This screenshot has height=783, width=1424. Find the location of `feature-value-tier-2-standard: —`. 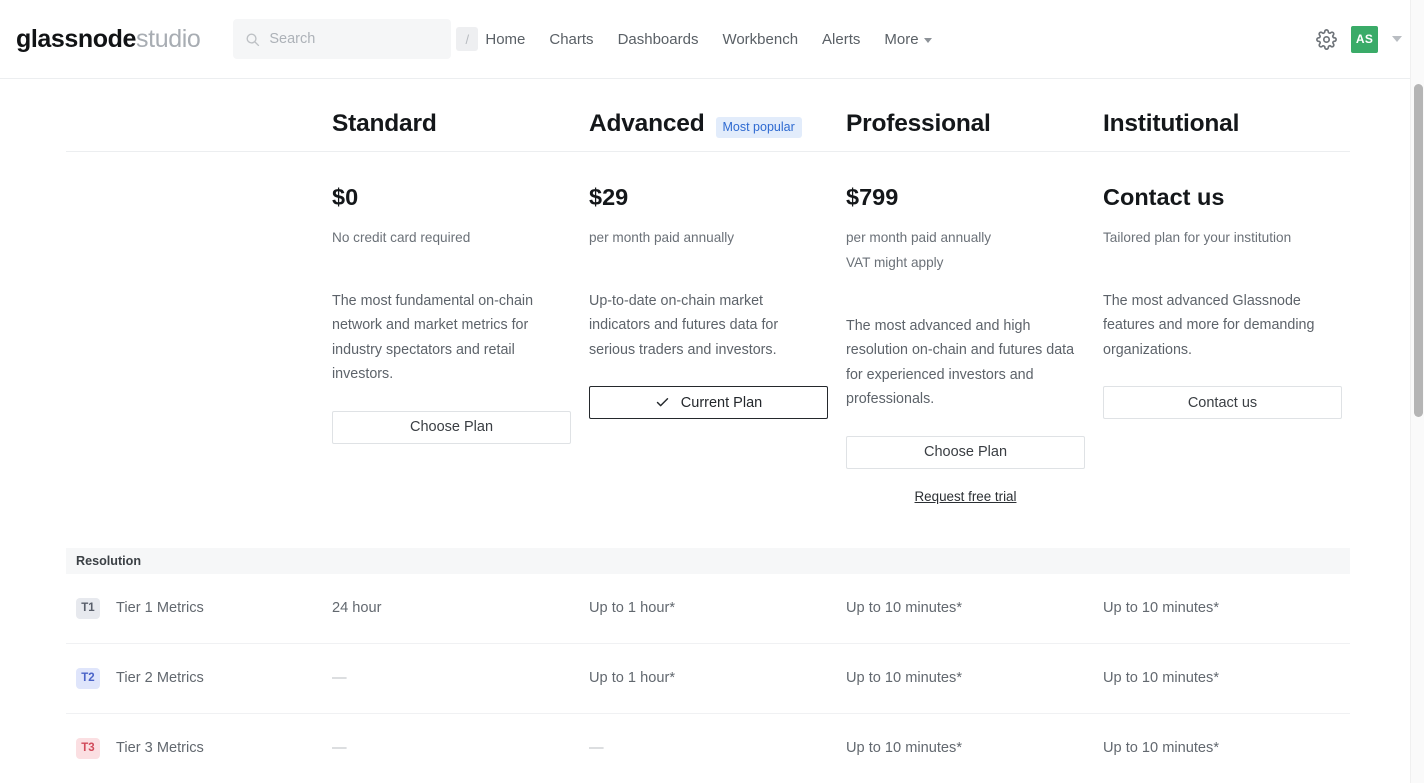

feature-value-tier-2-standard: — is located at coordinates (339, 678).